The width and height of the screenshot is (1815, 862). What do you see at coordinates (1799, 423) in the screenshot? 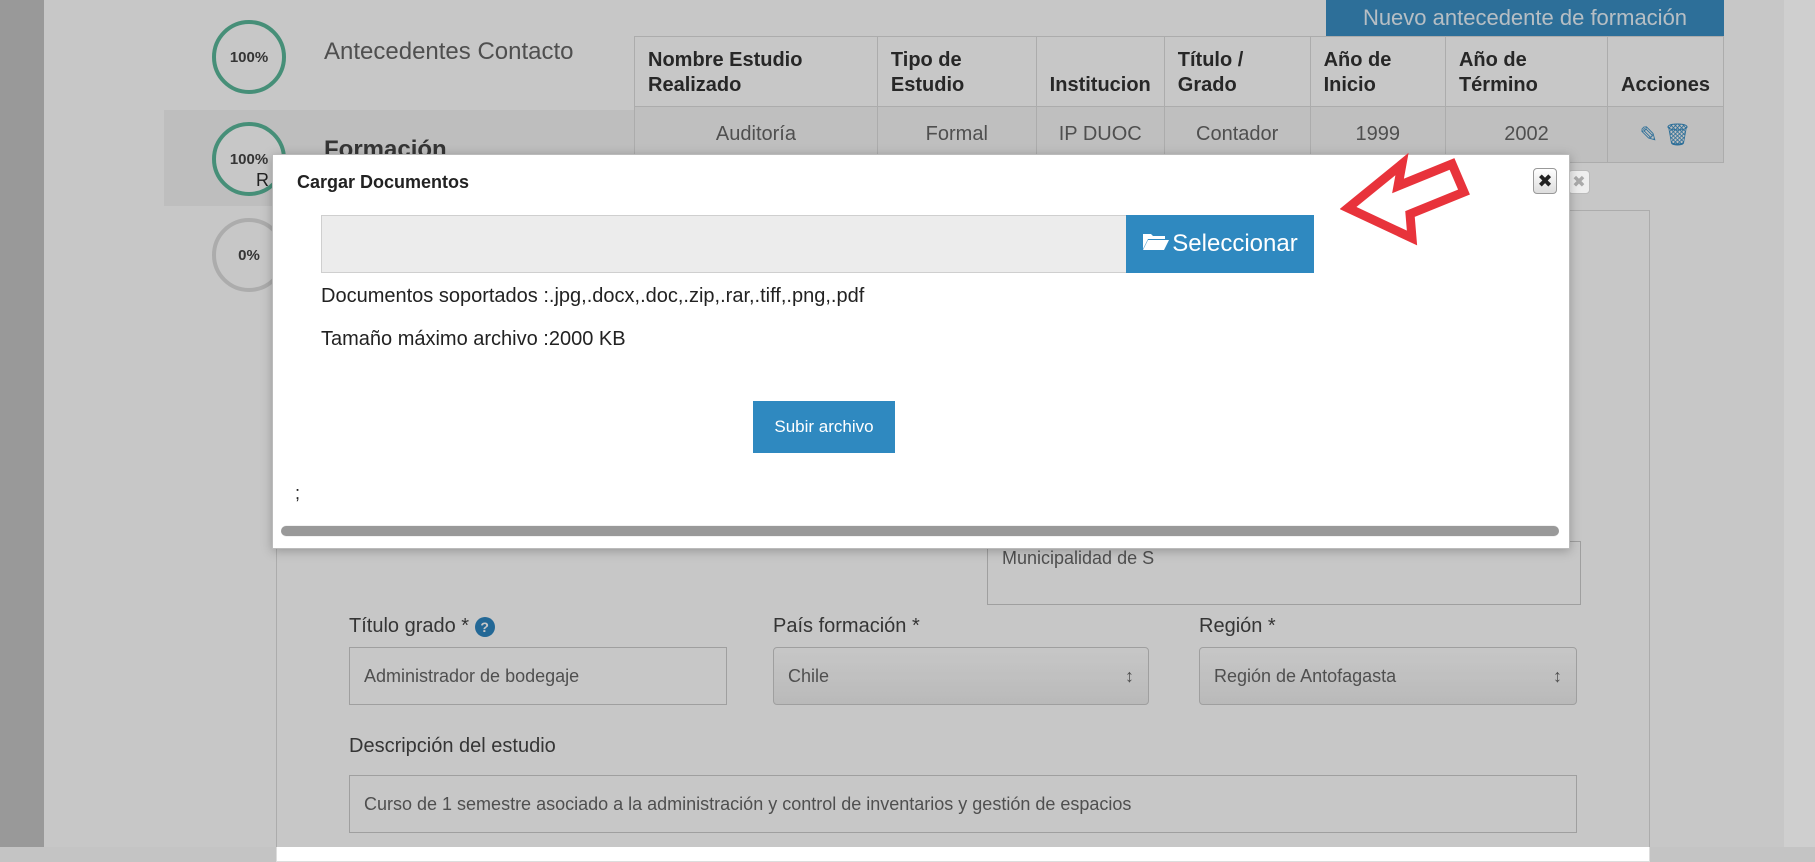
I see `page-right-margin` at bounding box center [1799, 423].